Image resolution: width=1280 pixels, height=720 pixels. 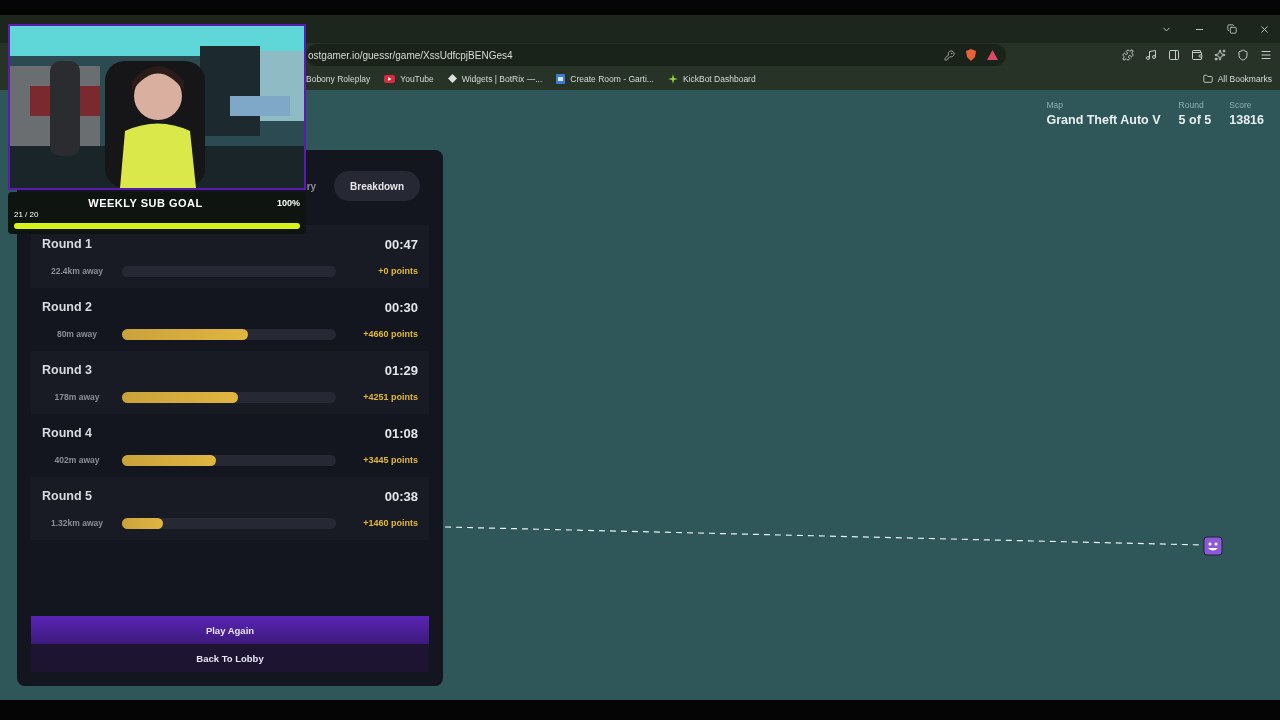 I want to click on goal-count: 21 / 20, so click(x=27, y=215).